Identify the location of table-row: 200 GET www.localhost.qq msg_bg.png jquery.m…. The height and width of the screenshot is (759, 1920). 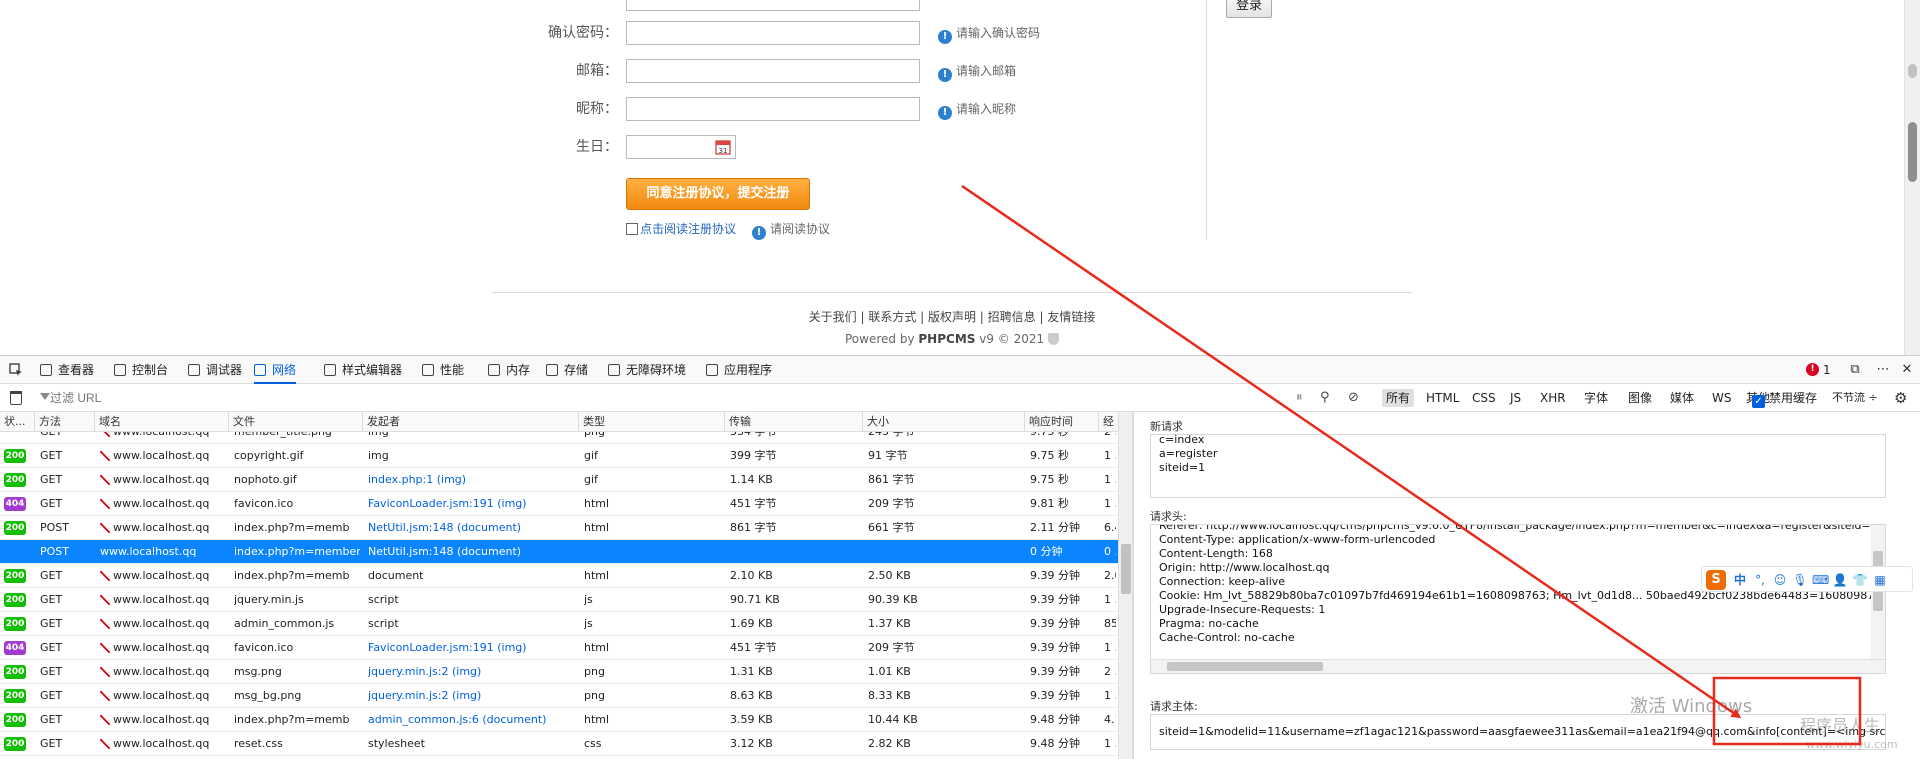
(559, 696).